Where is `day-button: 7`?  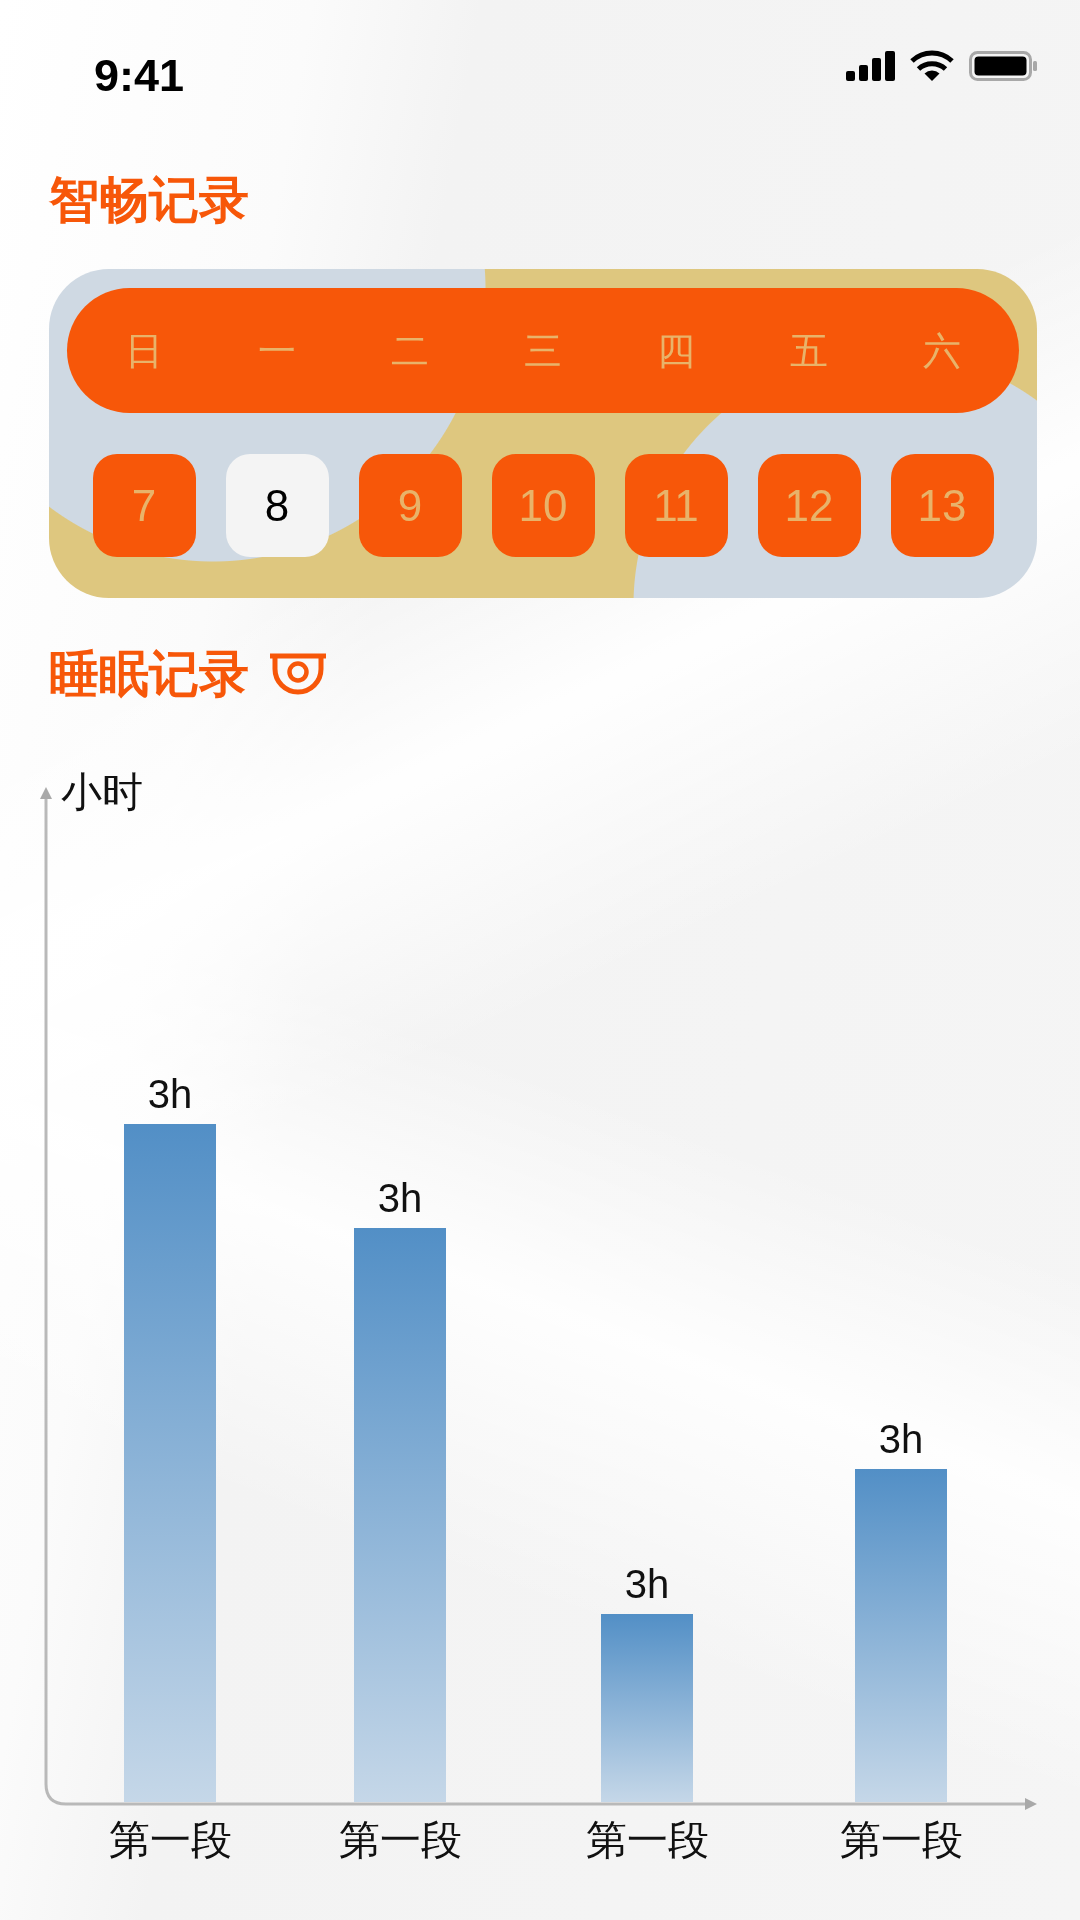 day-button: 7 is located at coordinates (144, 505).